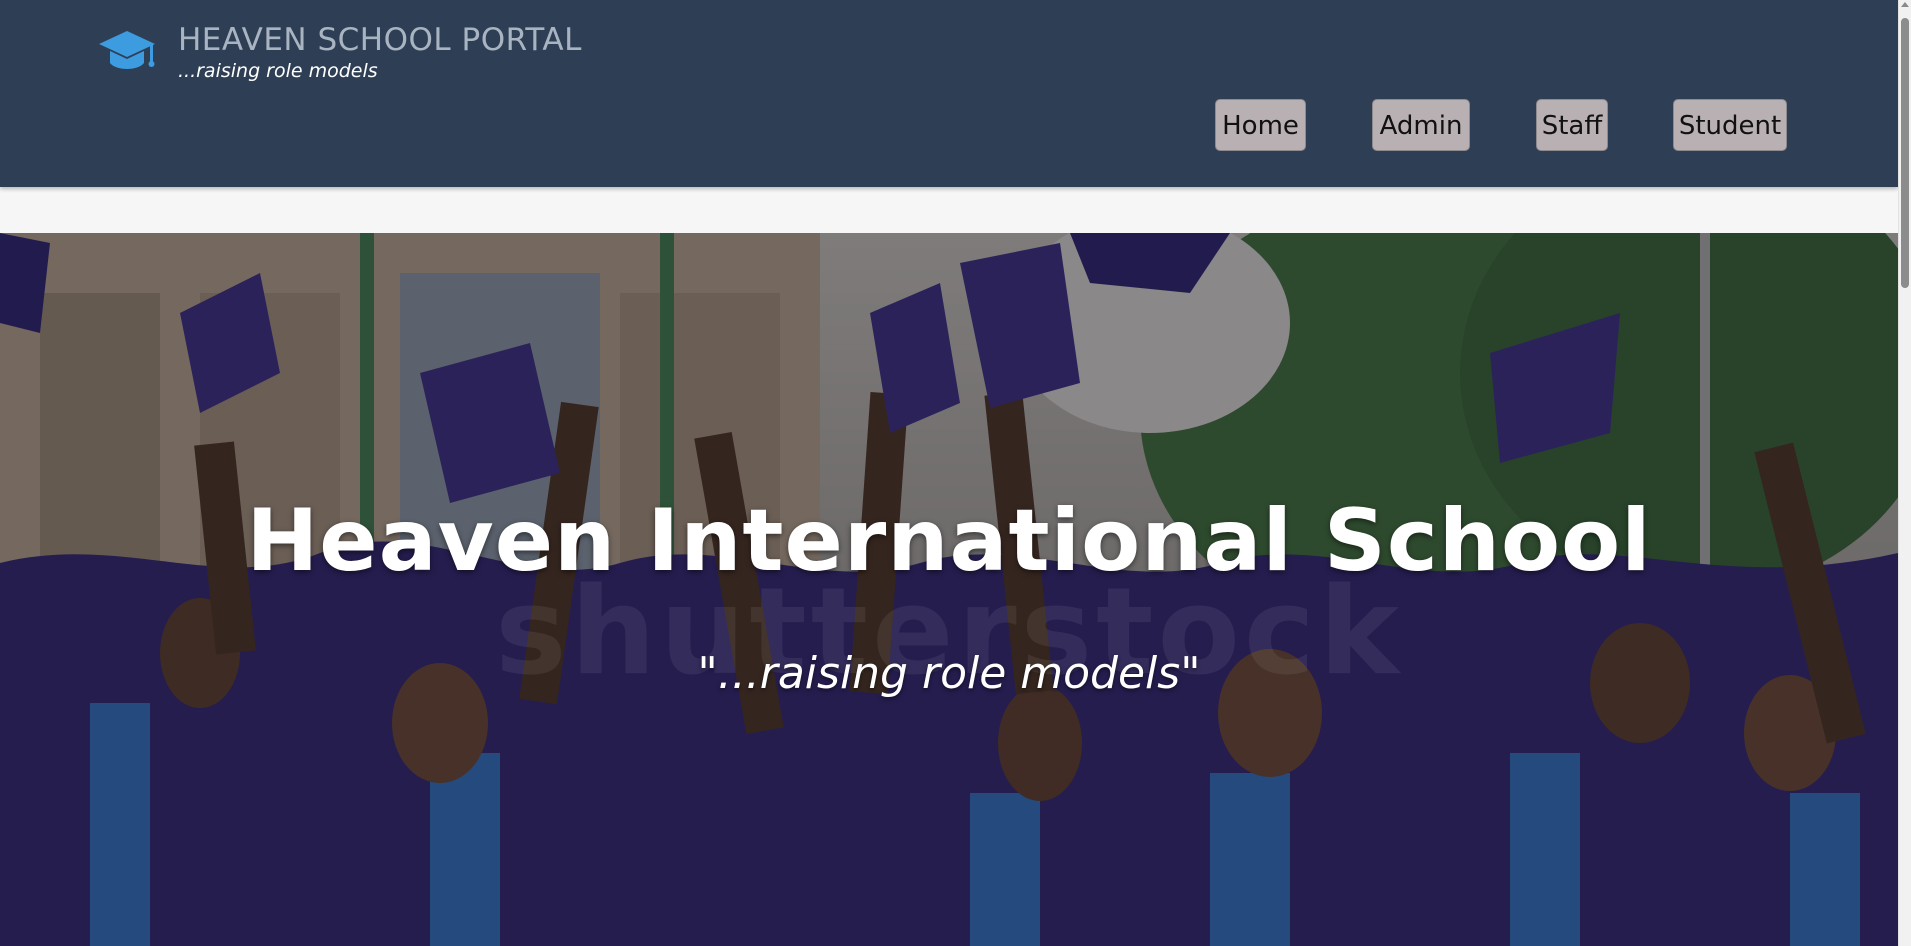 This screenshot has height=946, width=1911. What do you see at coordinates (380, 40) in the screenshot?
I see `site-title: HEAVEN SCHOOL PORTAL` at bounding box center [380, 40].